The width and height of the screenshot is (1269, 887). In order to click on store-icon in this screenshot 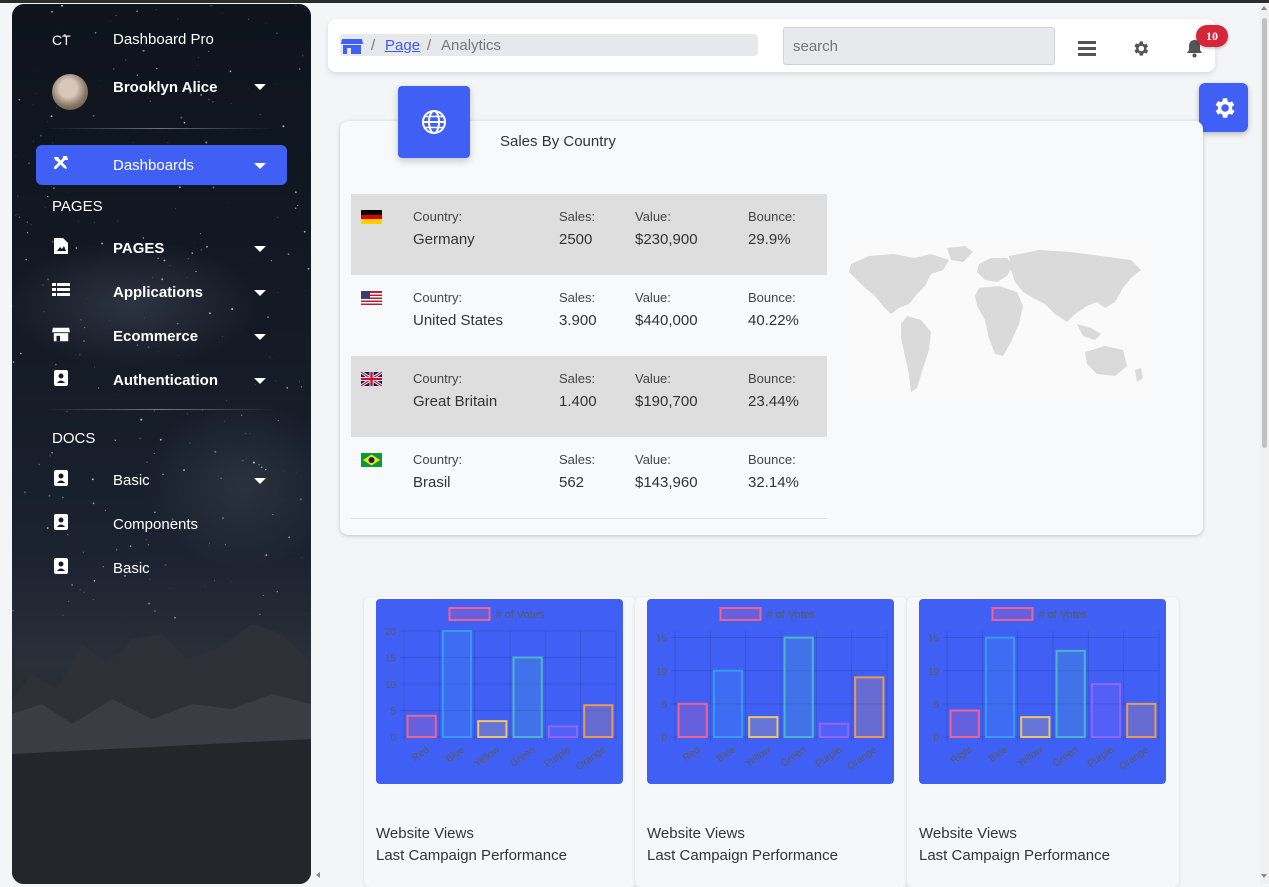, I will do `click(352, 49)`.